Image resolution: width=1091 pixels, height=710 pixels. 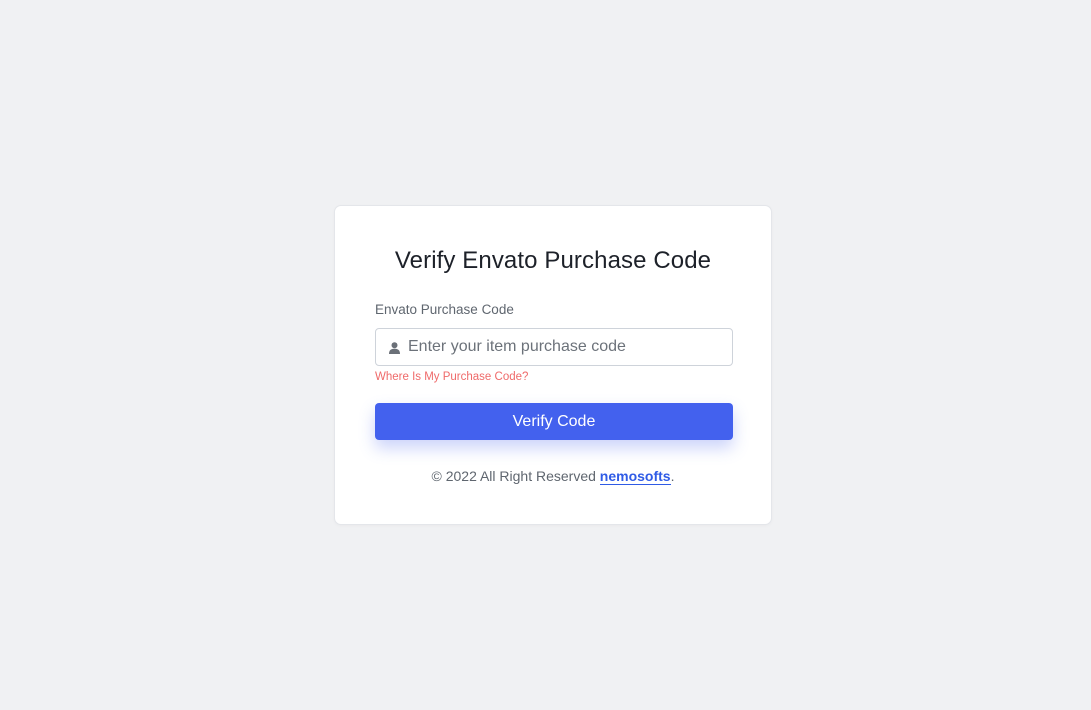 I want to click on footer-copyright: © 2022 All Right Reserved nemosofts., so click(x=553, y=476).